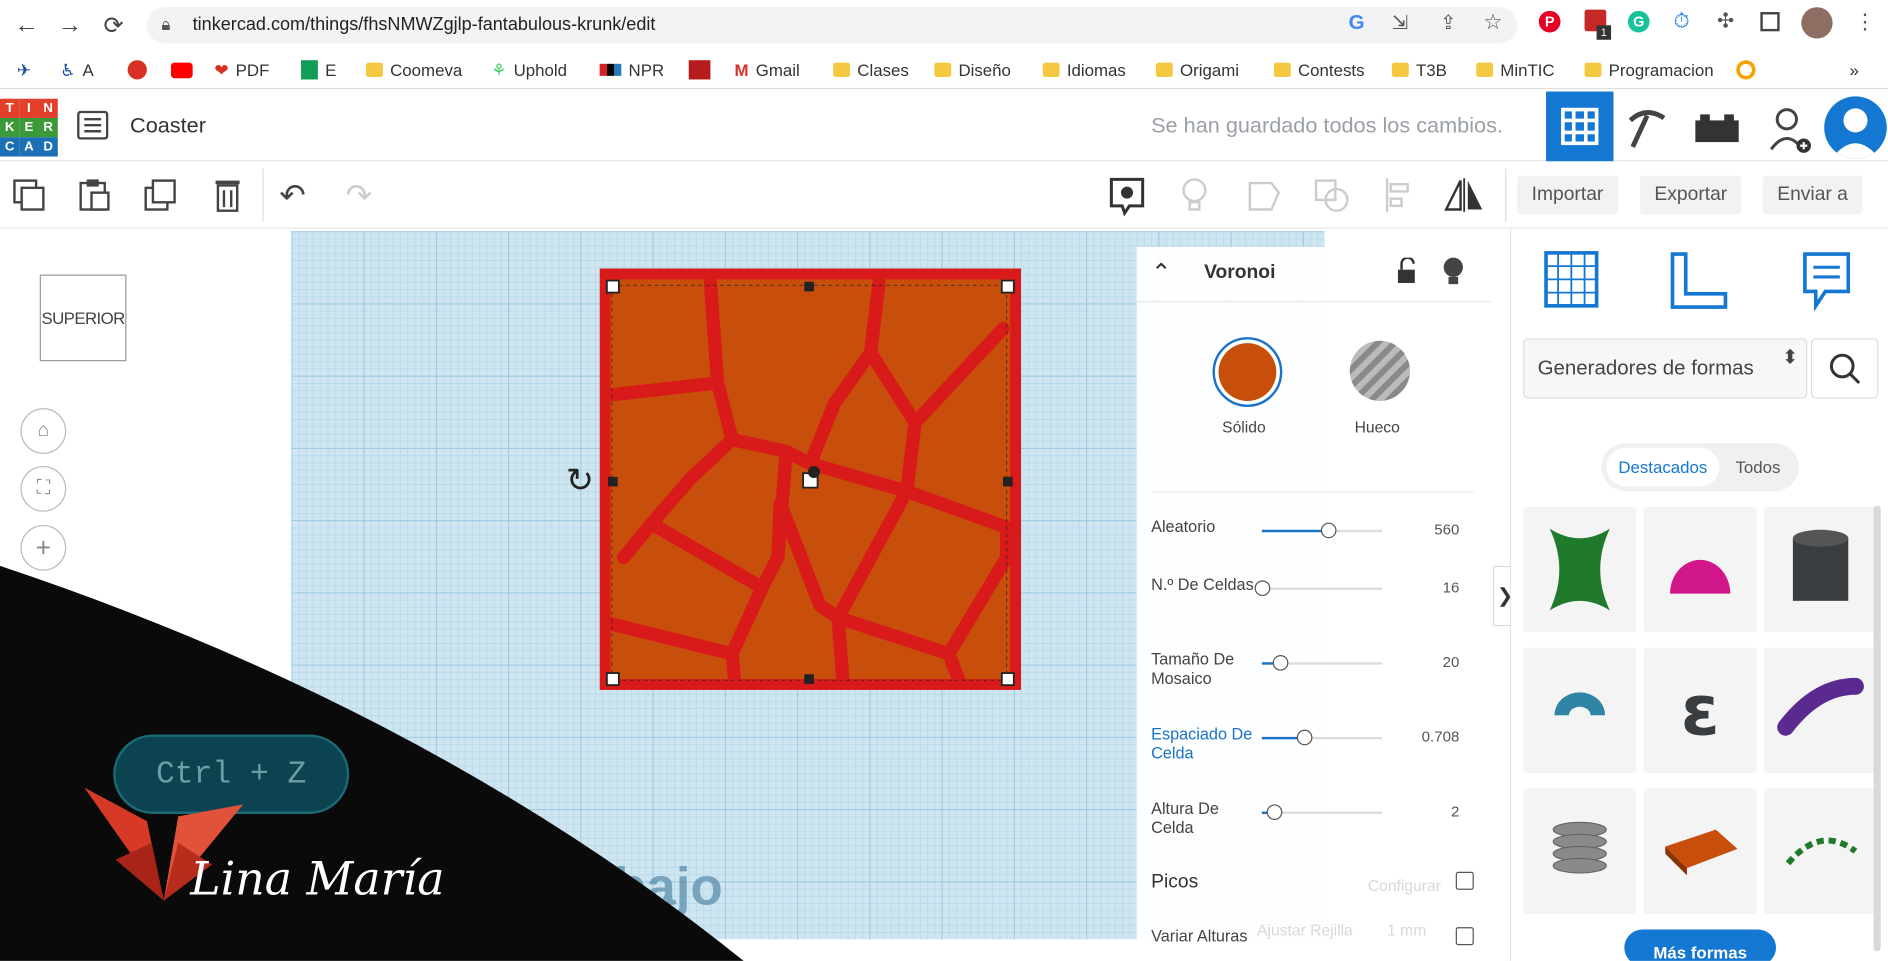 This screenshot has height=961, width=1888. I want to click on bookmark-e: E, so click(318, 70).